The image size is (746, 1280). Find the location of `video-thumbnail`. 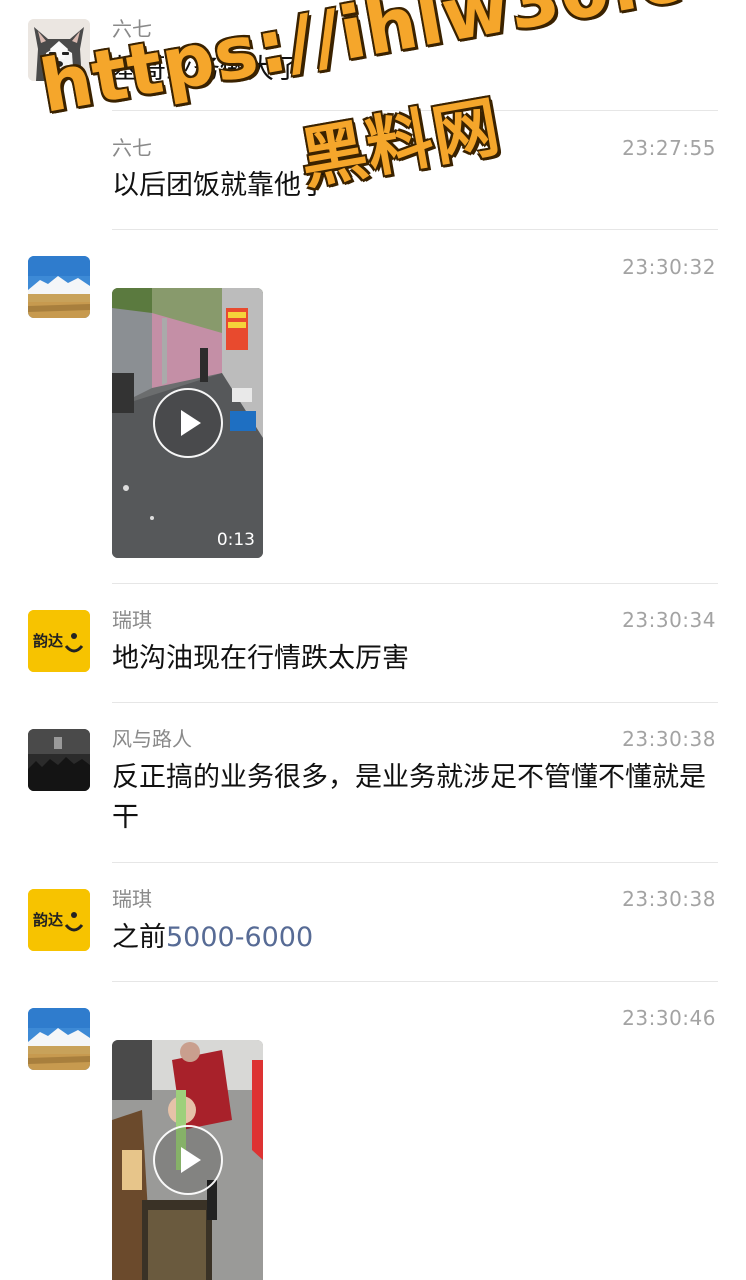

video-thumbnail is located at coordinates (187, 1160).